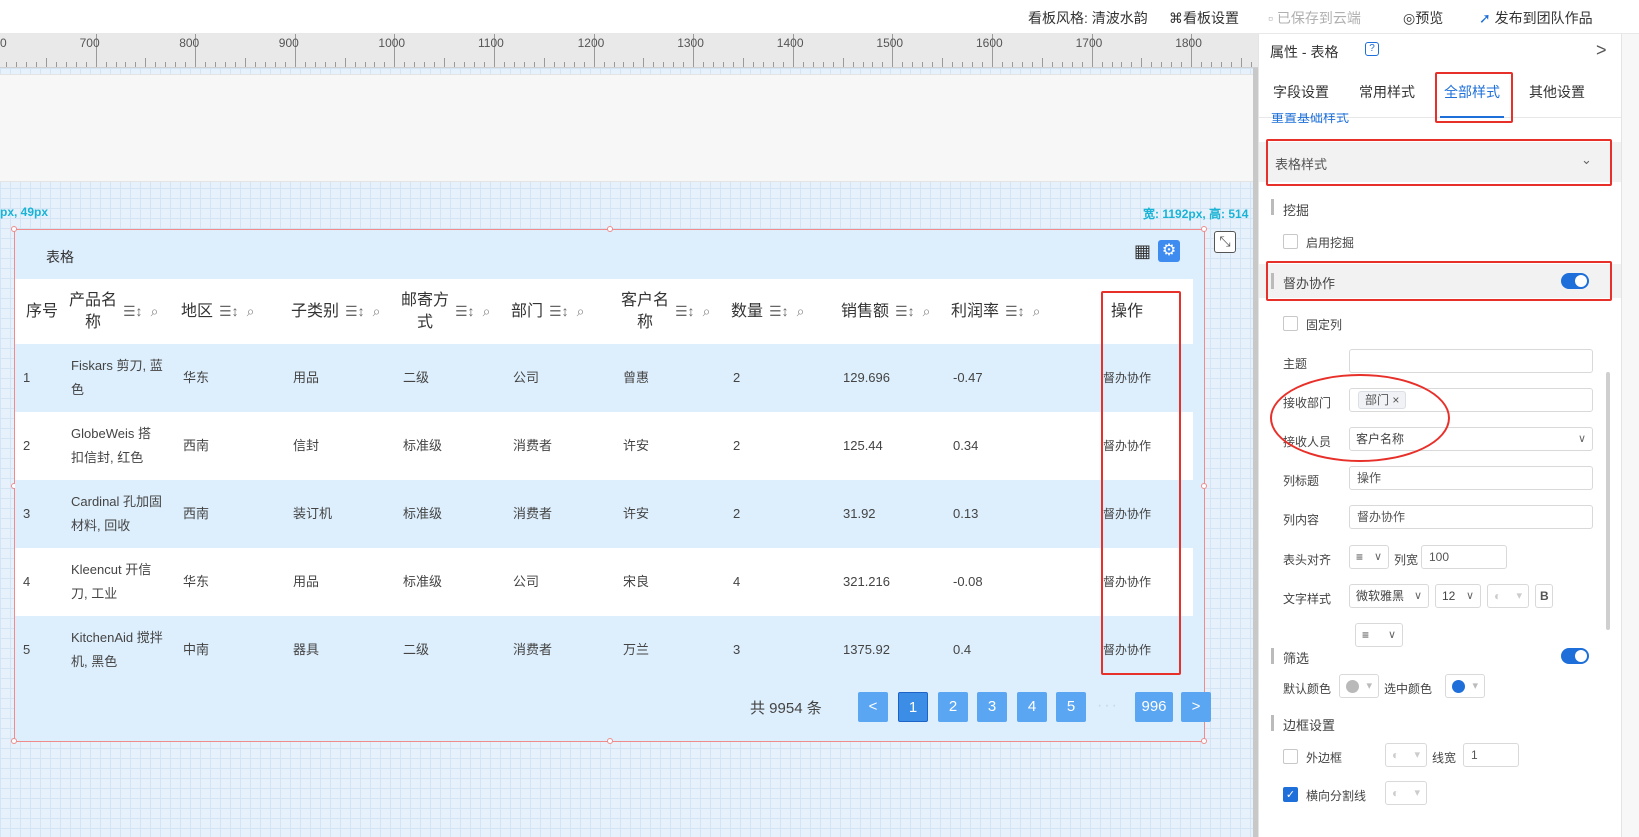  What do you see at coordinates (1169, 251) in the screenshot?
I see `gear-icon: ⚙` at bounding box center [1169, 251].